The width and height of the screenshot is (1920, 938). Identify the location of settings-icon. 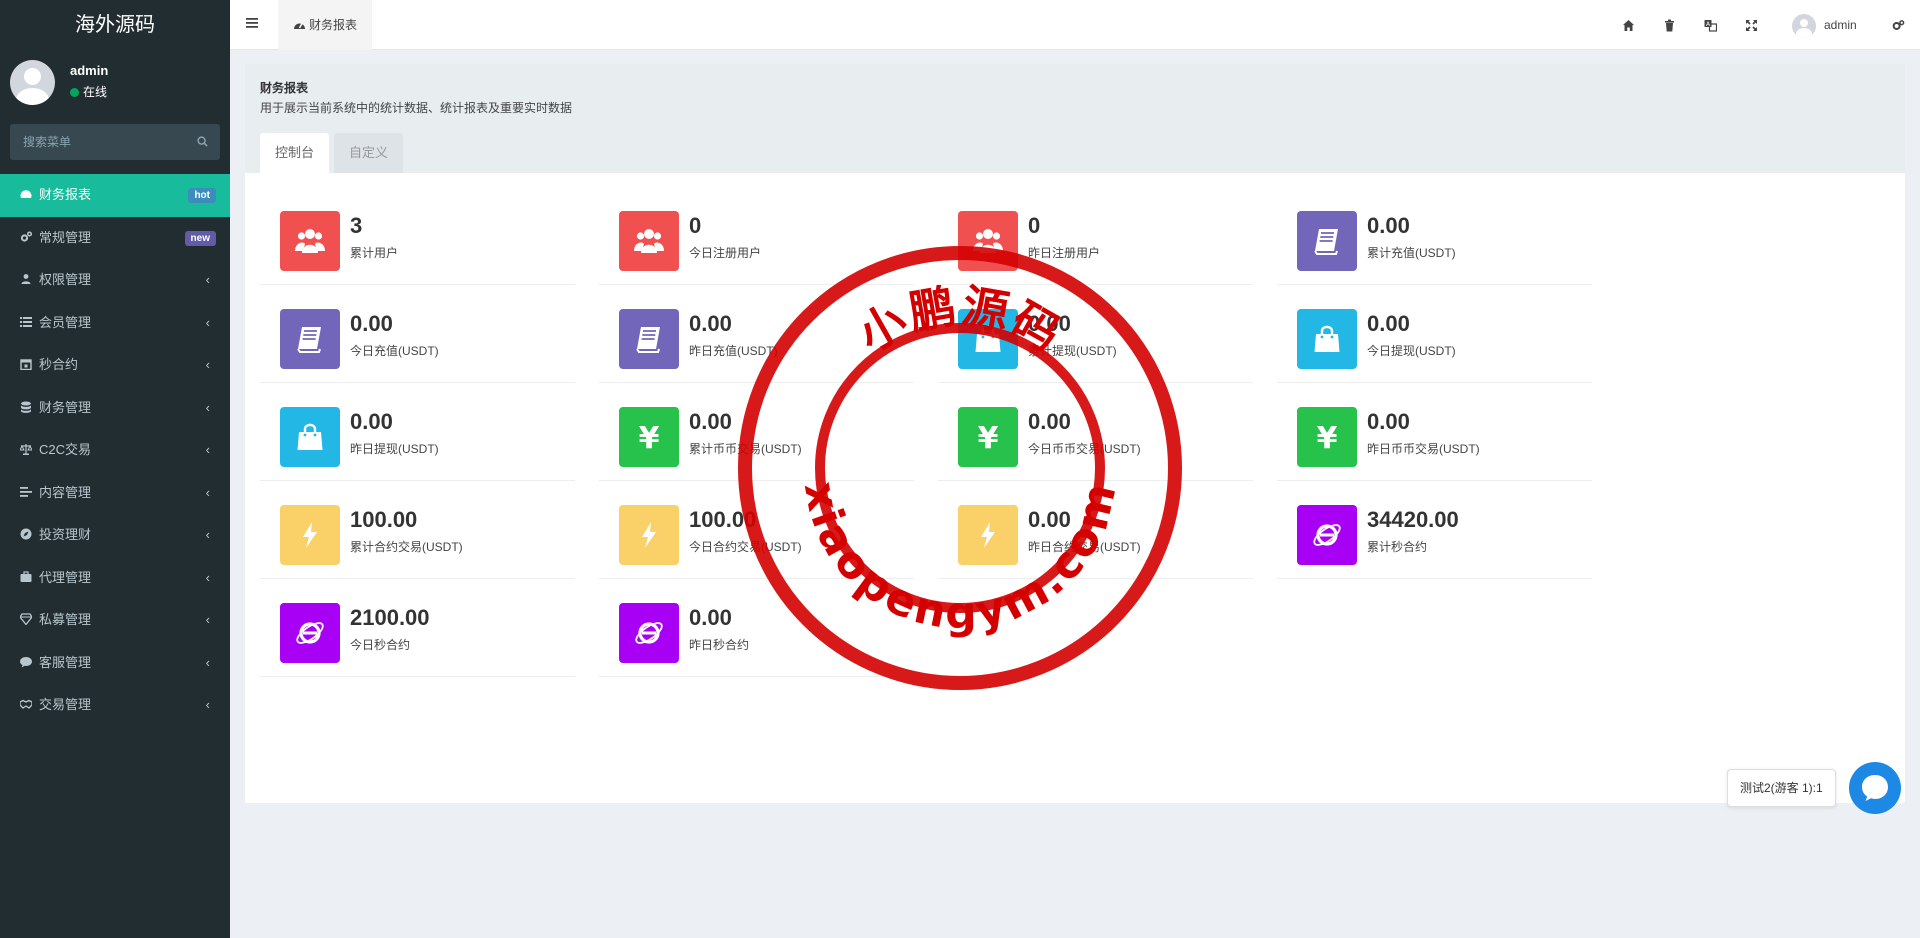
(1898, 25).